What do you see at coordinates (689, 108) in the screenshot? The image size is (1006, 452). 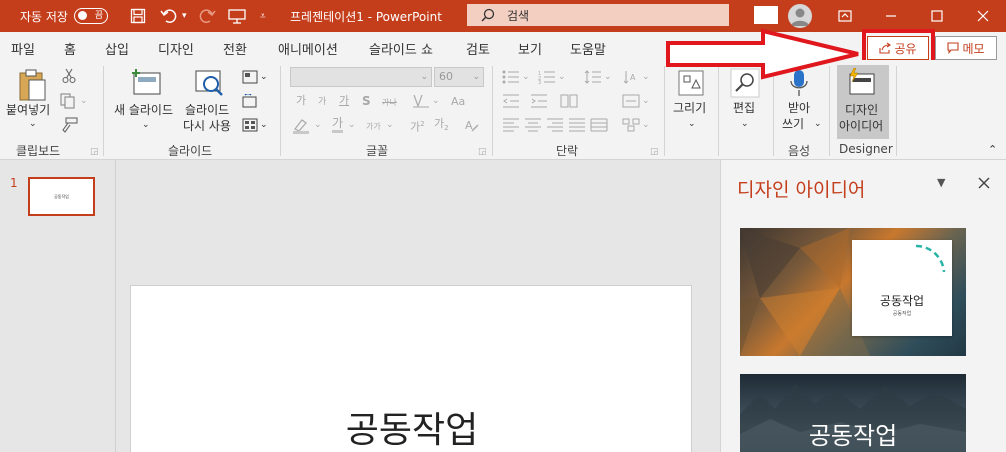 I see `drawing-label: 그리기` at bounding box center [689, 108].